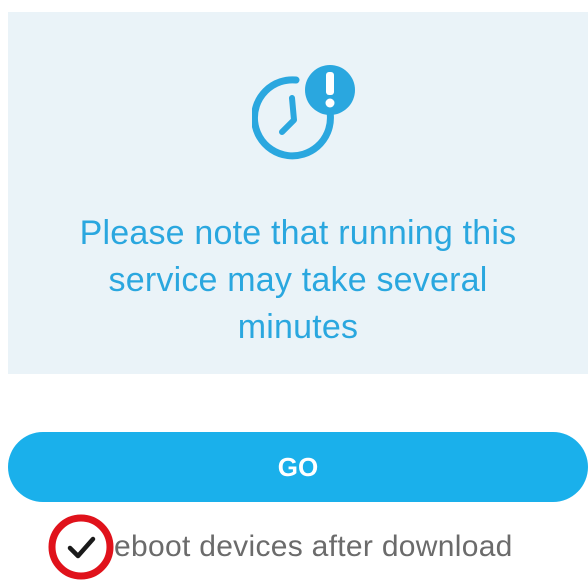 The height and width of the screenshot is (582, 588). I want to click on reboot-option: eboot devices after download, so click(280, 547).